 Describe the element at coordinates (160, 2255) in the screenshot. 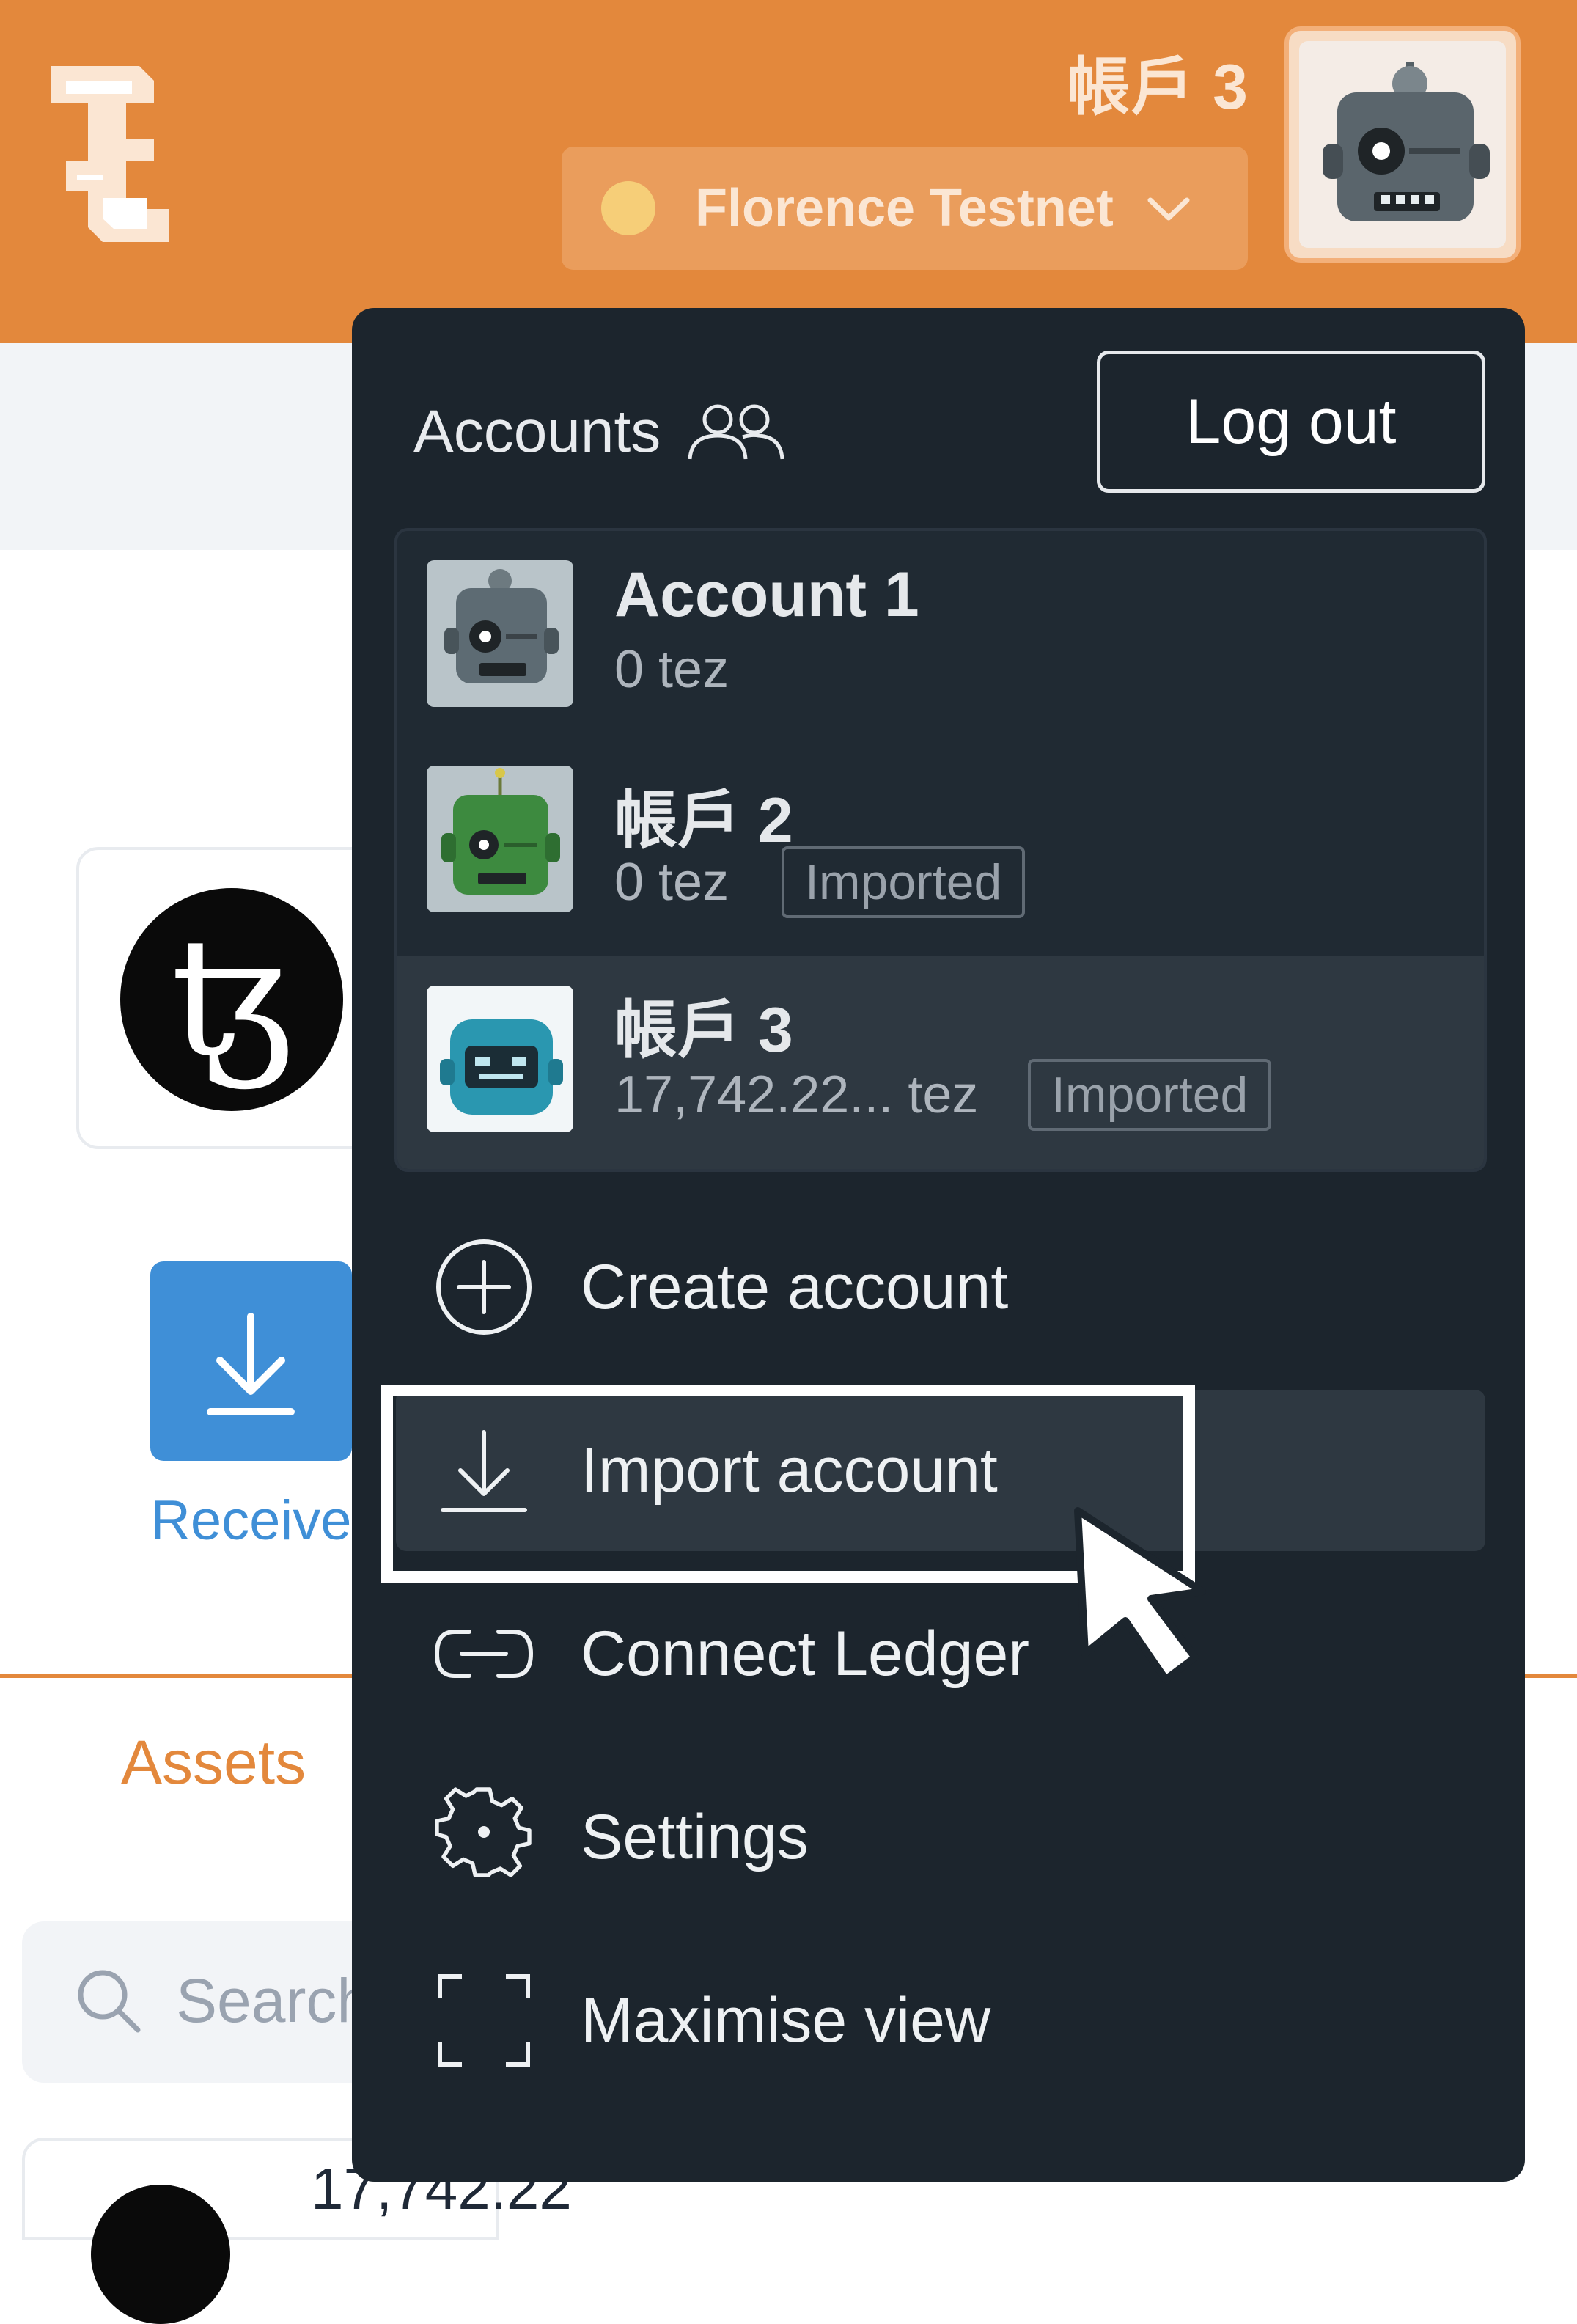

I see `tezos-logo-icon` at that location.